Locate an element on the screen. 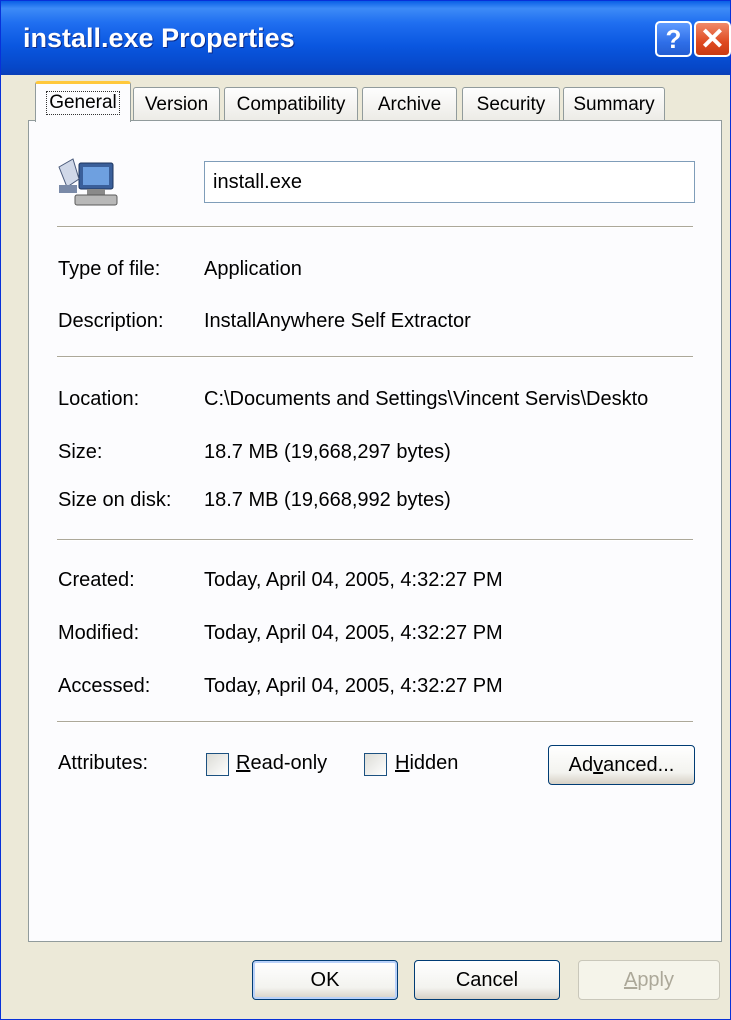  tab-archive: Archive is located at coordinates (409, 104).